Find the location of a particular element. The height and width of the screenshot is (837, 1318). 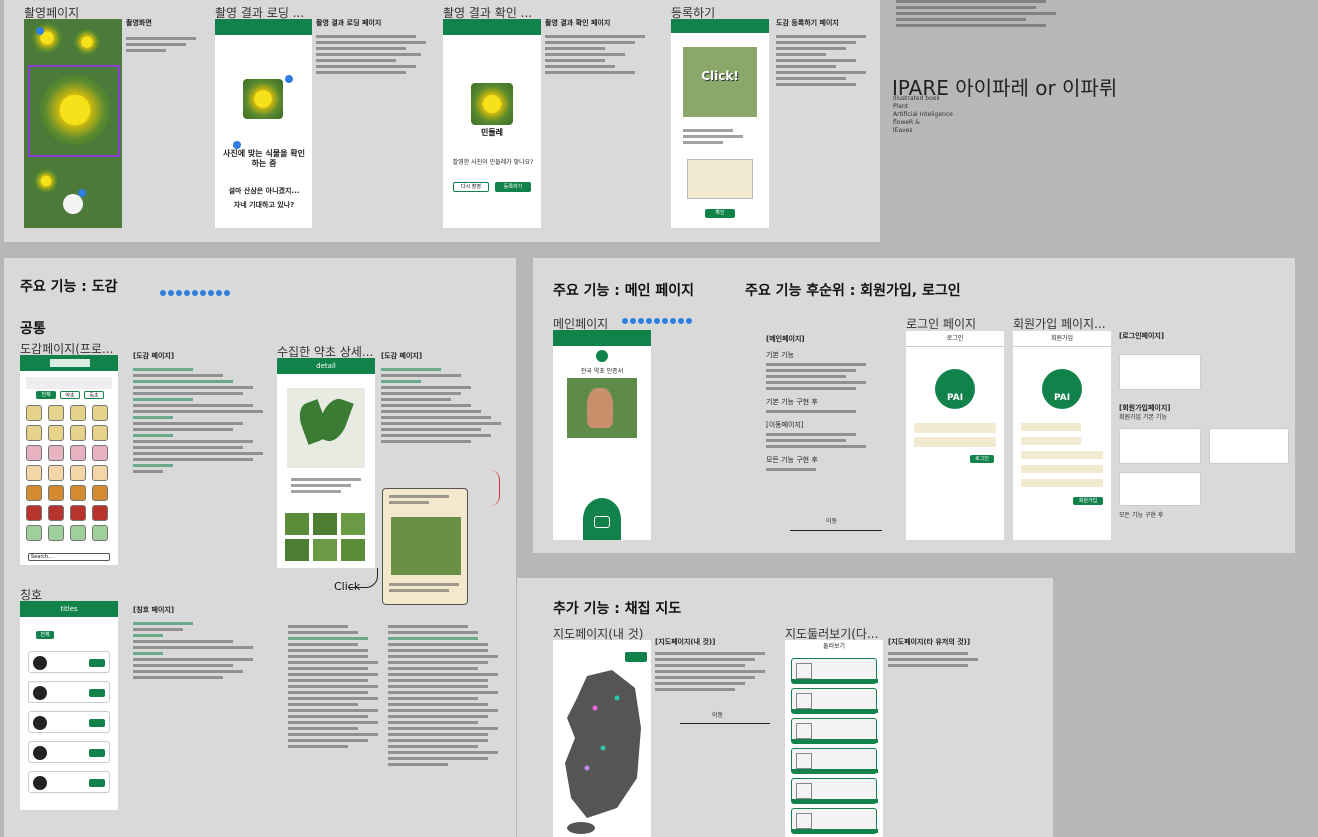

detail-frame: detail is located at coordinates (326, 463).